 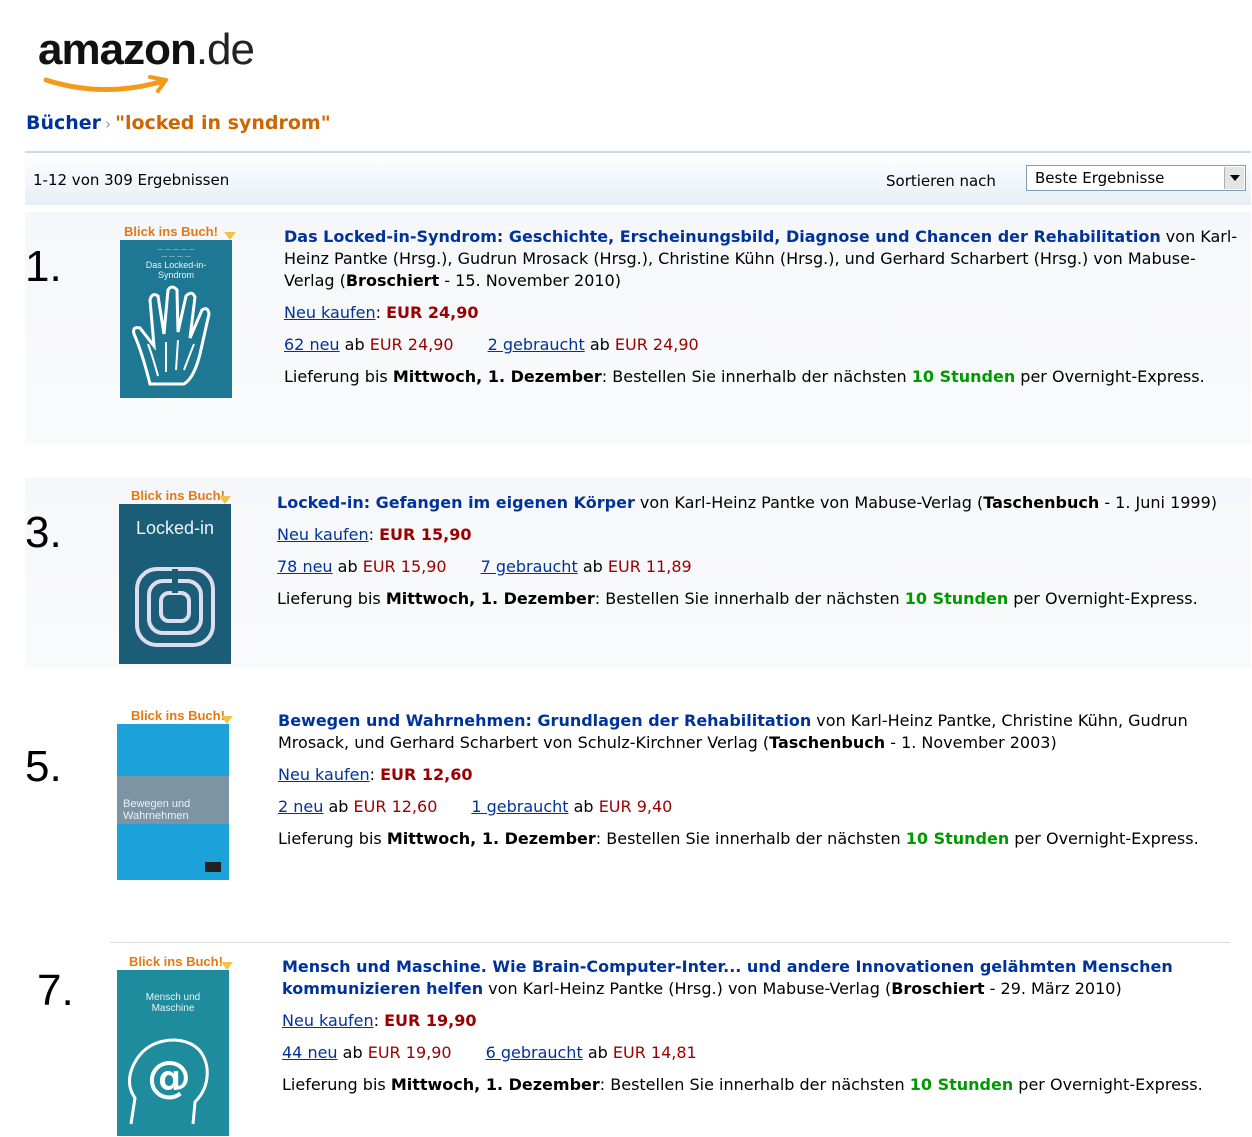 I want to click on item-format: Broschiert, so click(x=938, y=988).